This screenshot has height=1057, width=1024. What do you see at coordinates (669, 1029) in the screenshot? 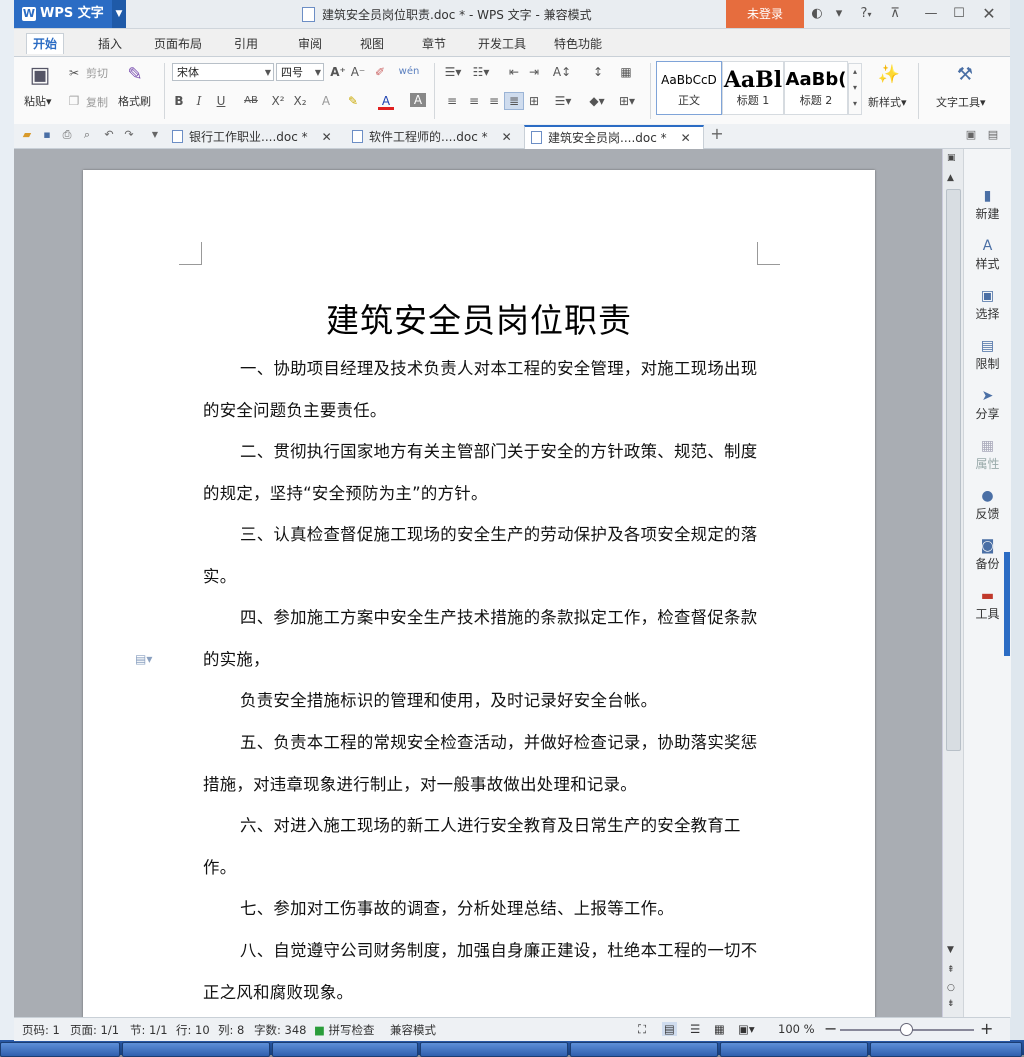
I see `page-view-icon: ▤` at bounding box center [669, 1029].